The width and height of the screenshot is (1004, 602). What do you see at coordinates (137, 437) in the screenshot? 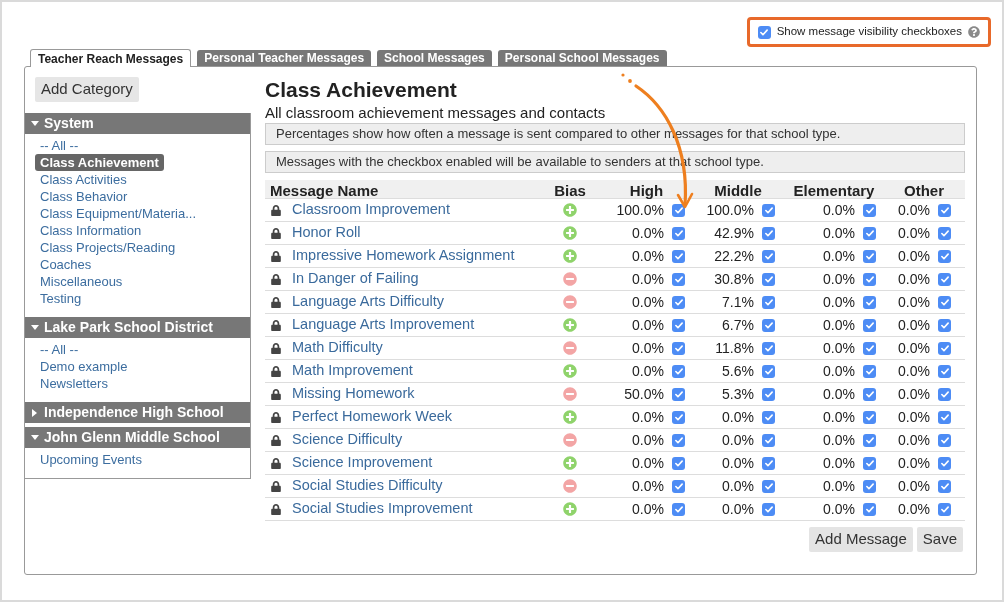
I see `group-header: John Glenn Middle School` at bounding box center [137, 437].